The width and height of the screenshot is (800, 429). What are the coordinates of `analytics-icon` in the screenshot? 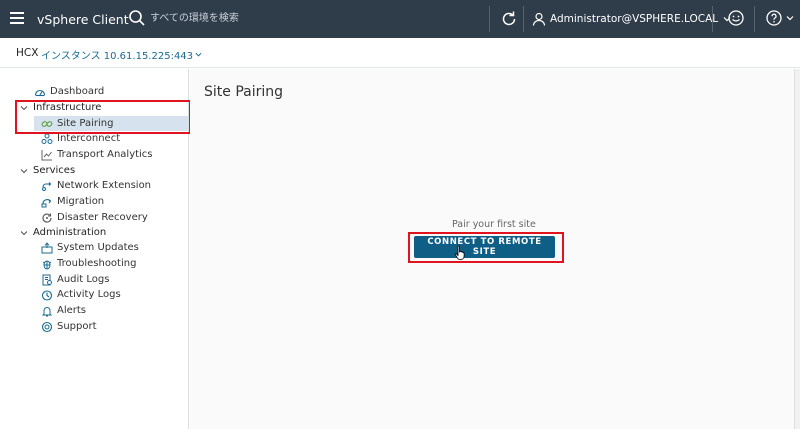 It's located at (46, 154).